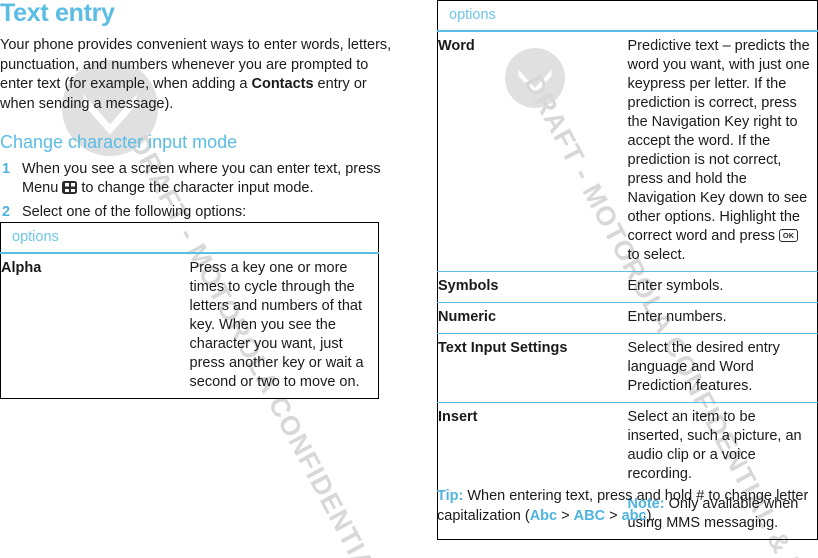 Image resolution: width=818 pixels, height=558 pixels. Describe the element at coordinates (532, 318) in the screenshot. I see `option-name-numeric: Numeric` at that location.